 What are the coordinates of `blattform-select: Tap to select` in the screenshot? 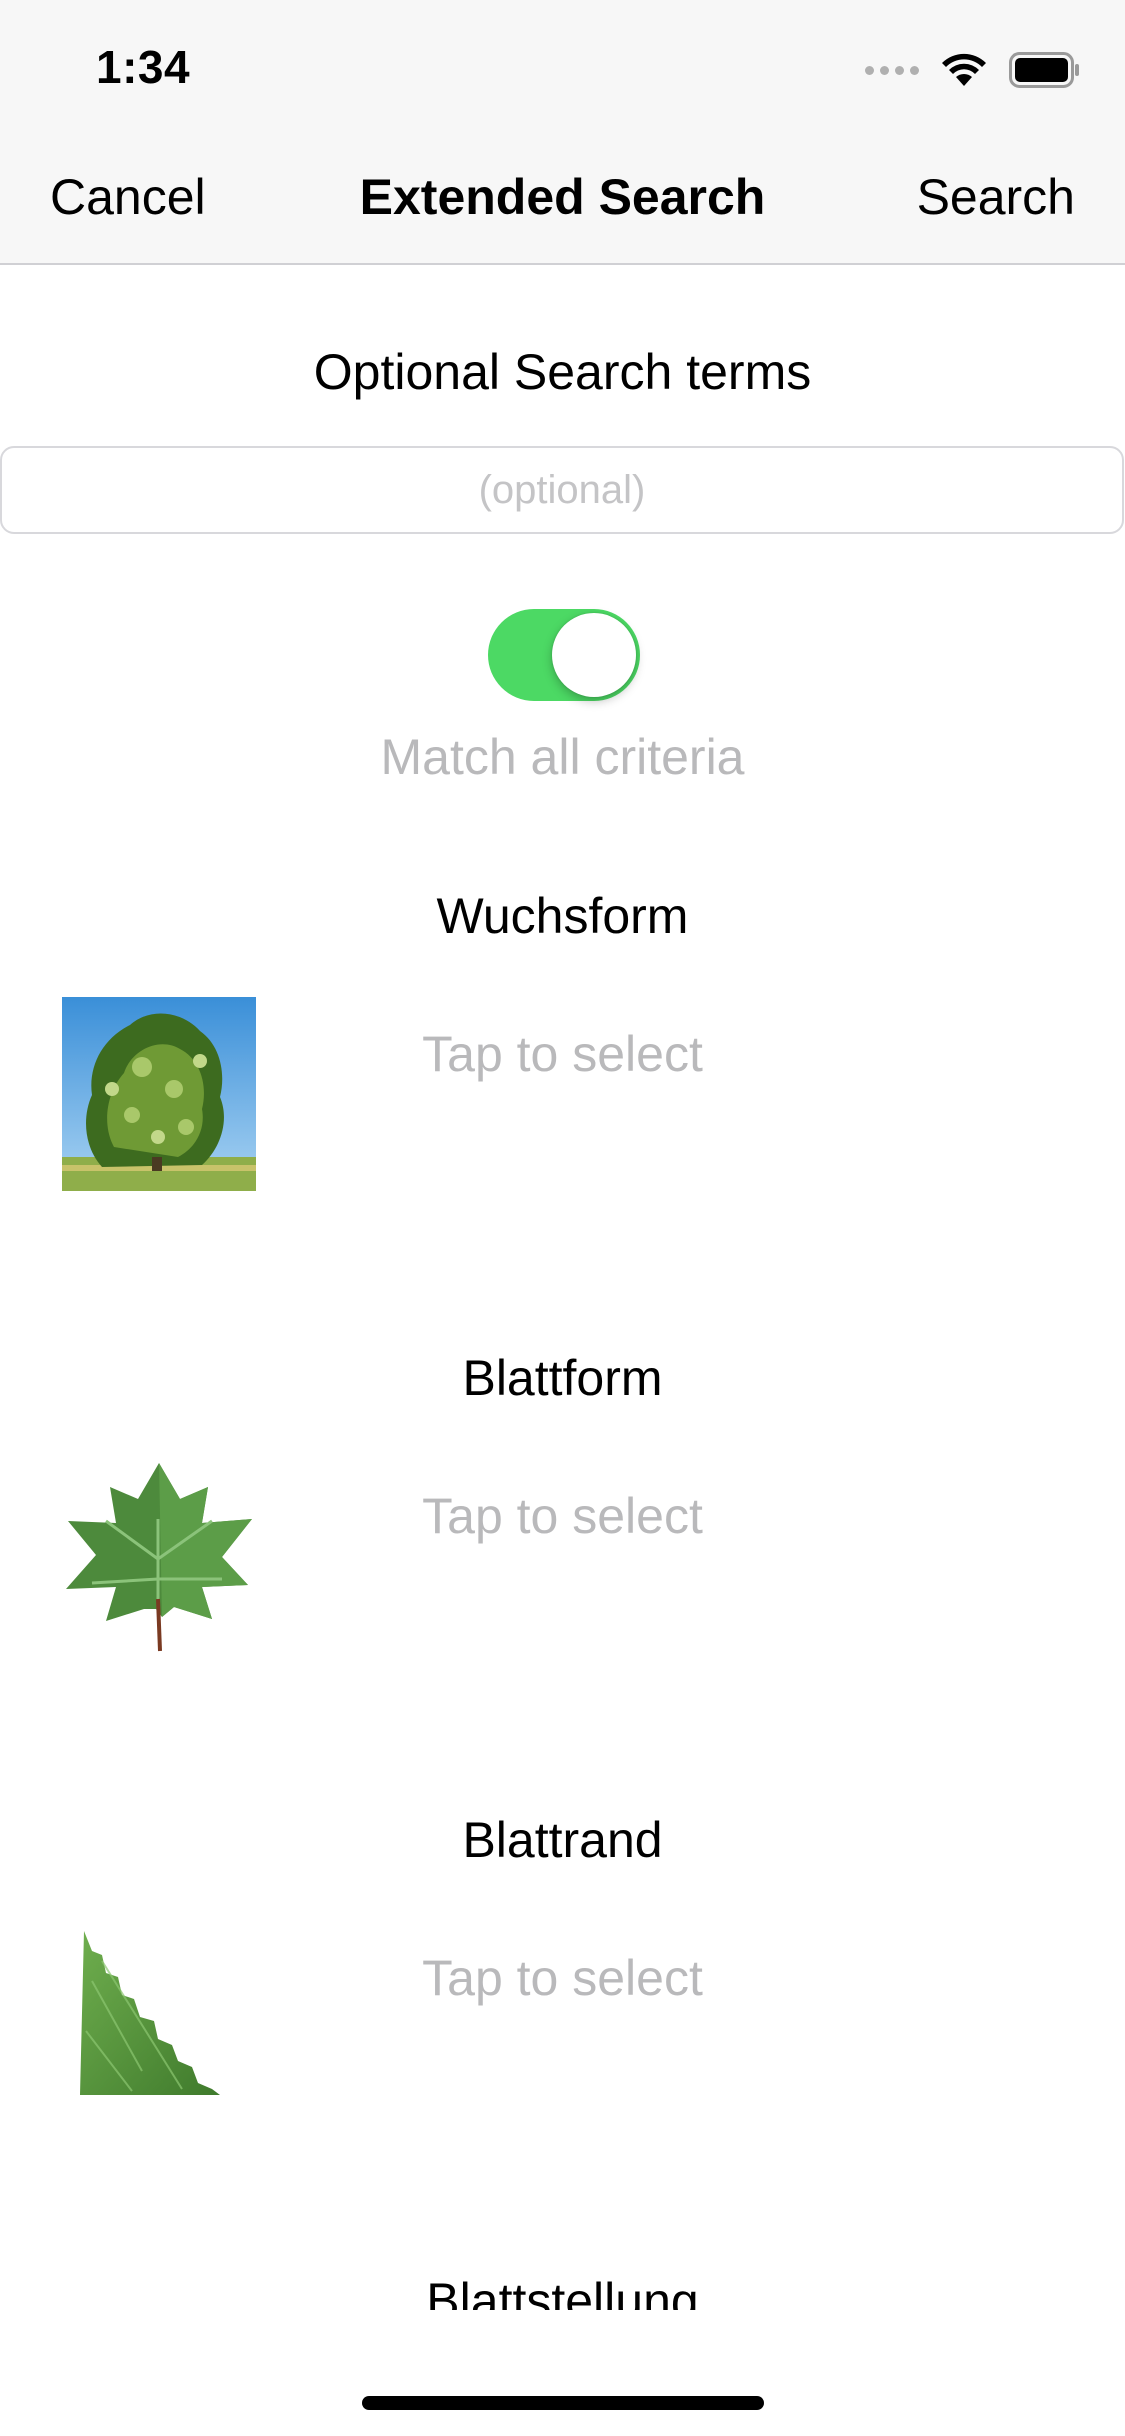 It's located at (562, 1516).